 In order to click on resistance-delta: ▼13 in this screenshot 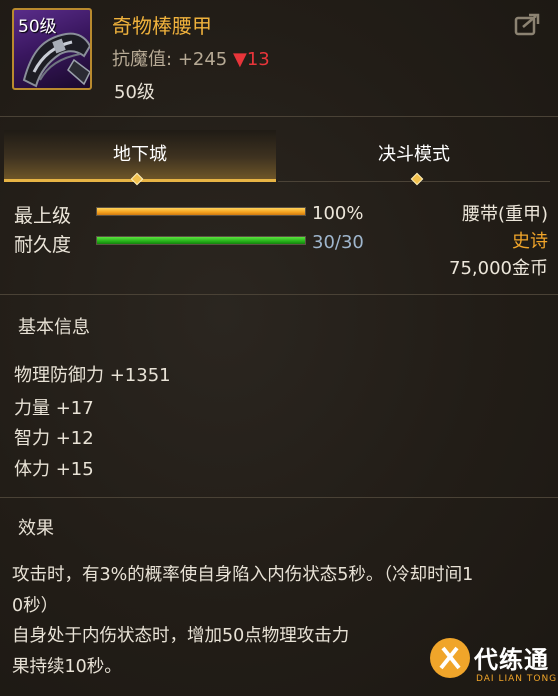, I will do `click(251, 59)`.